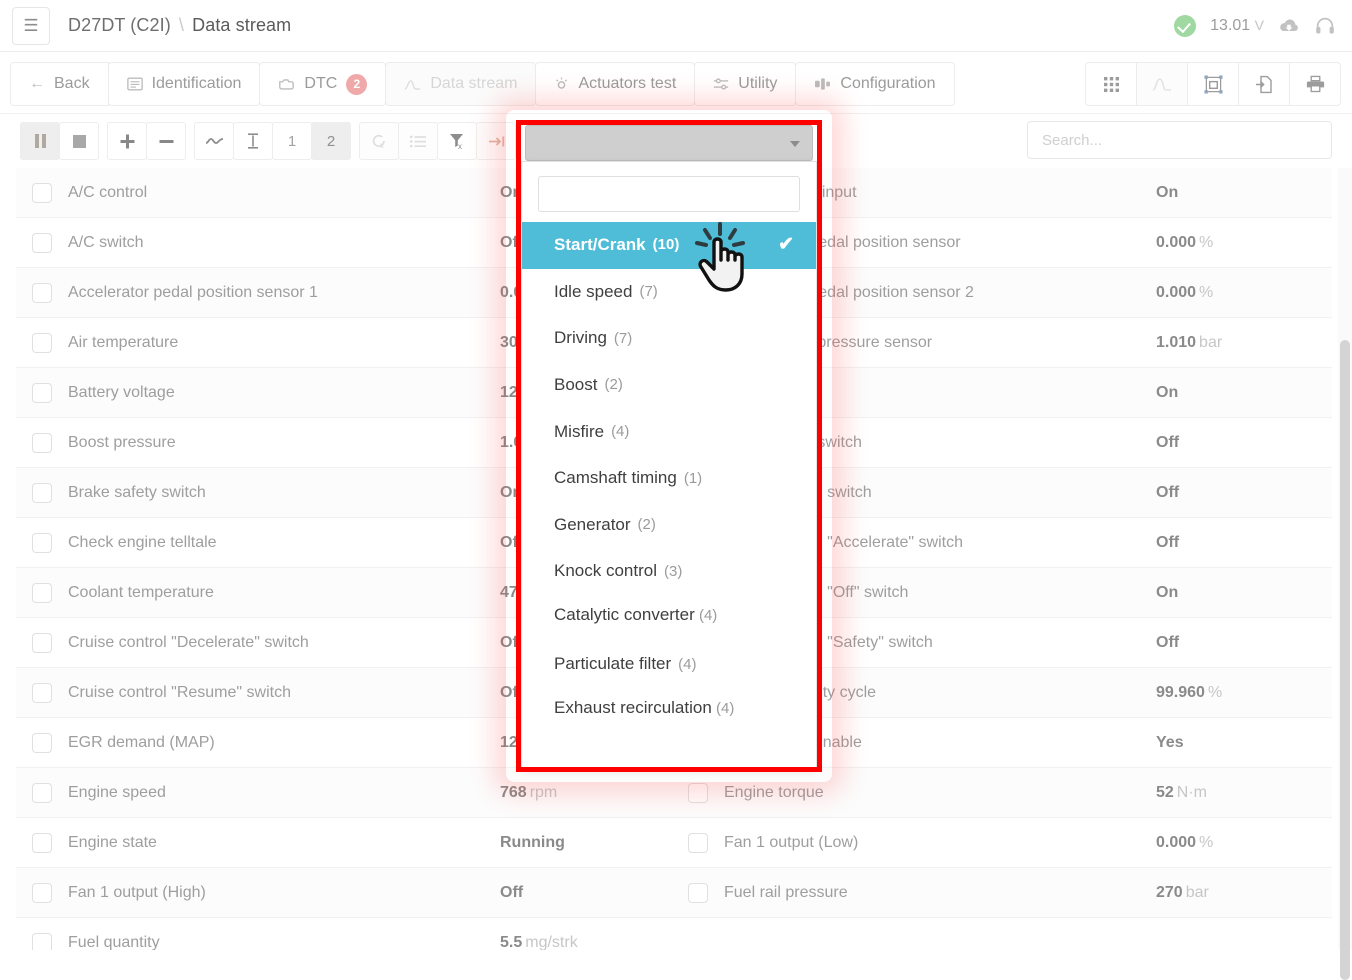 Image resolution: width=1352 pixels, height=980 pixels. I want to click on id-card-icon, so click(134, 84).